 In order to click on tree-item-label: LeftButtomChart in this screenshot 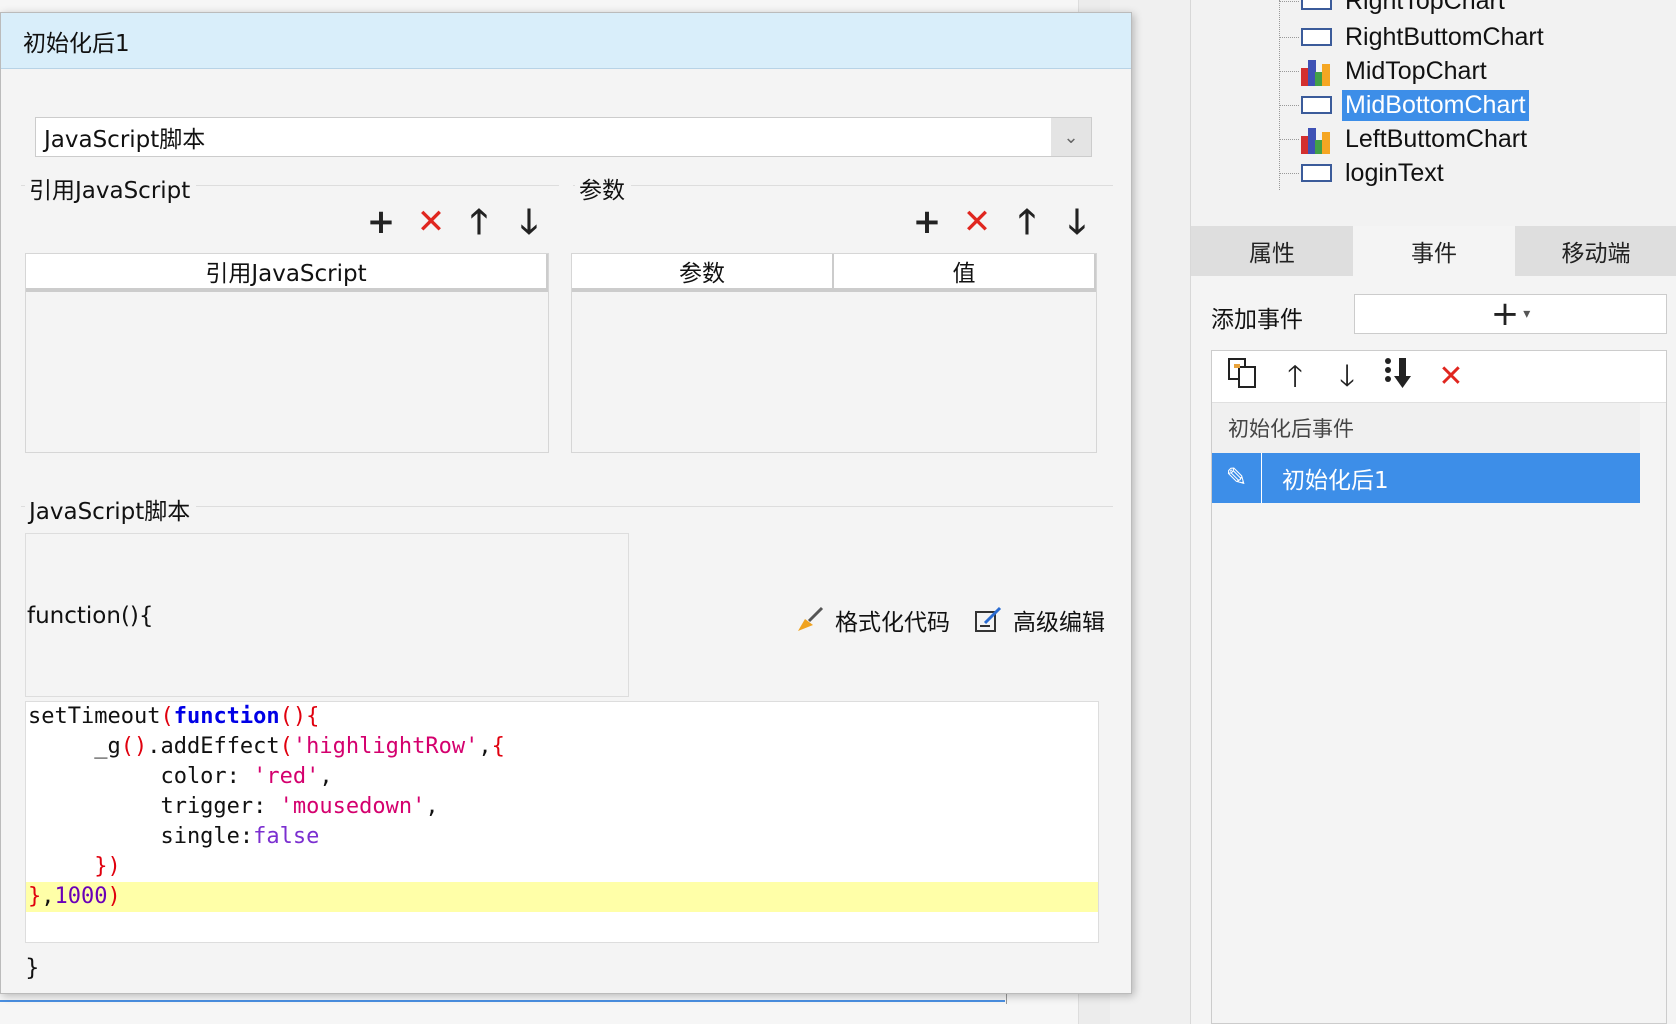, I will do `click(1436, 138)`.